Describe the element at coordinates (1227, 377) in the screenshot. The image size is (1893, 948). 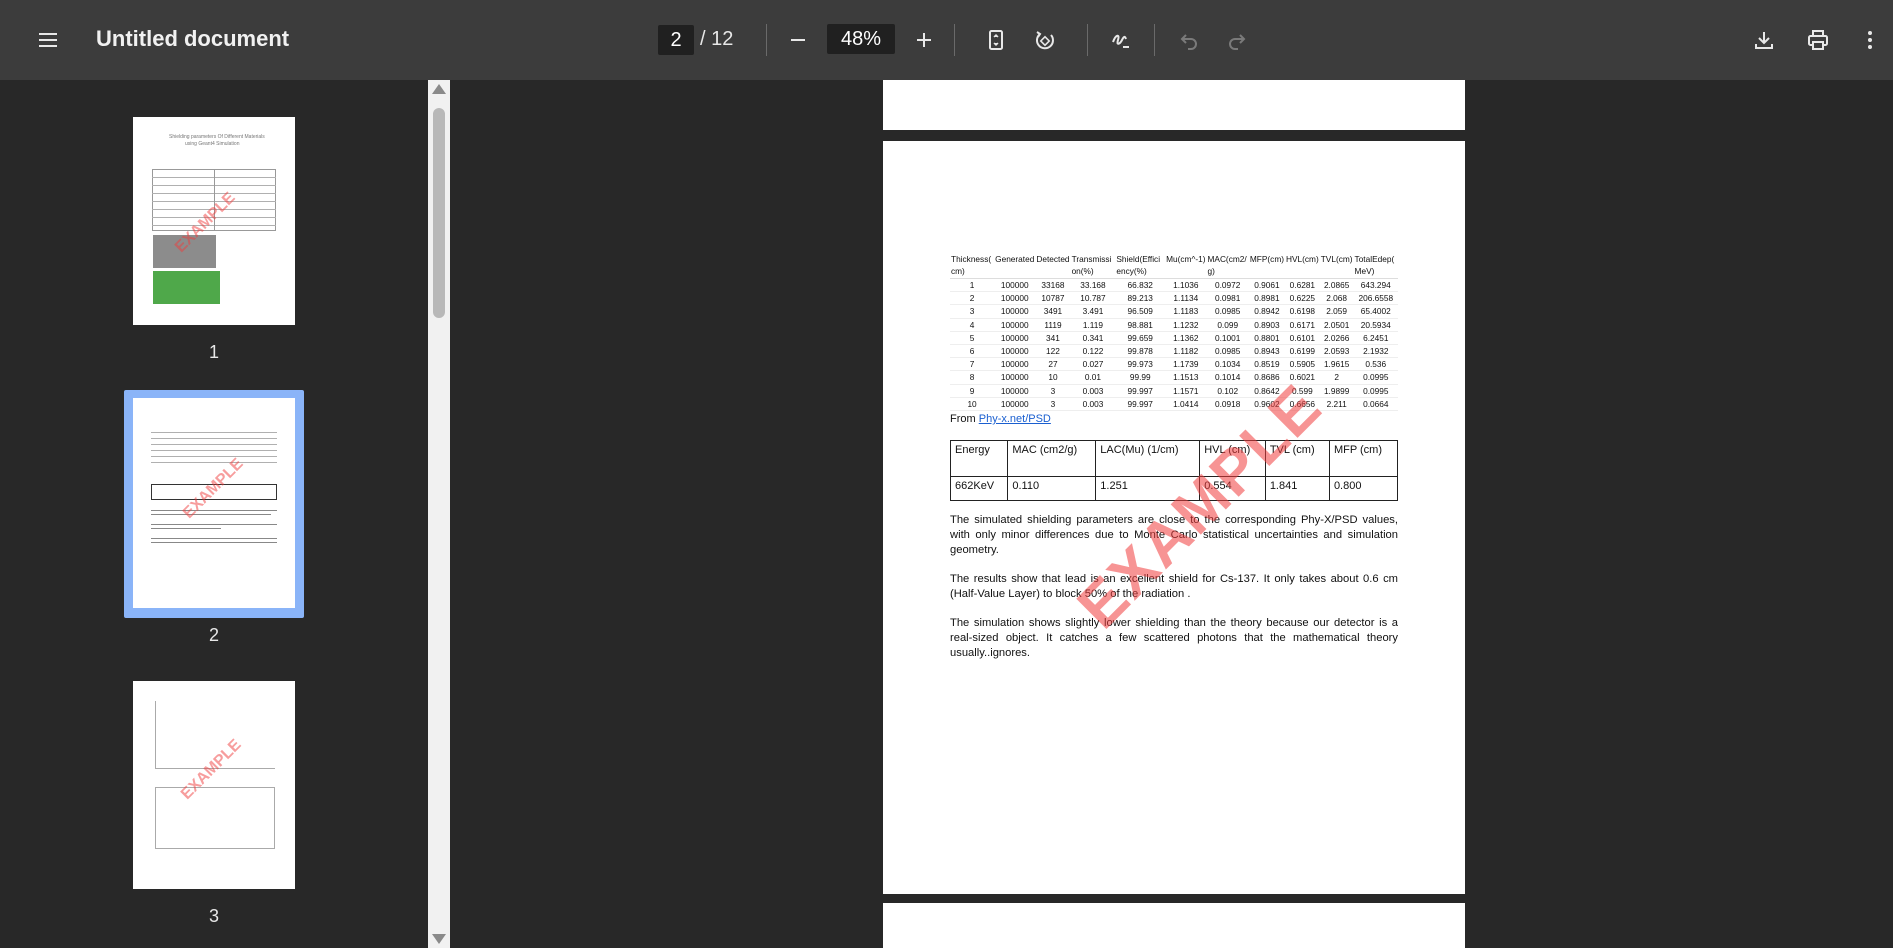
I see `table-cell: 0.1014` at that location.